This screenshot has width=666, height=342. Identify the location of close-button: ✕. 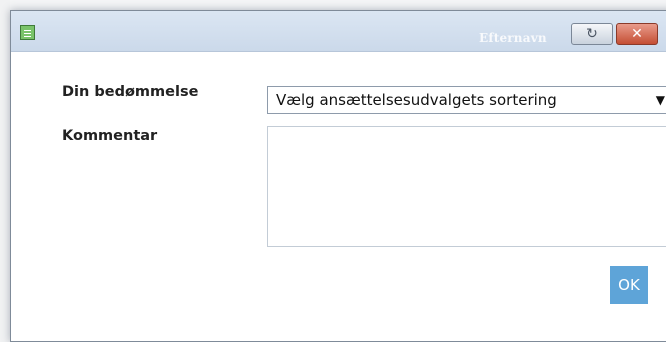
(637, 34).